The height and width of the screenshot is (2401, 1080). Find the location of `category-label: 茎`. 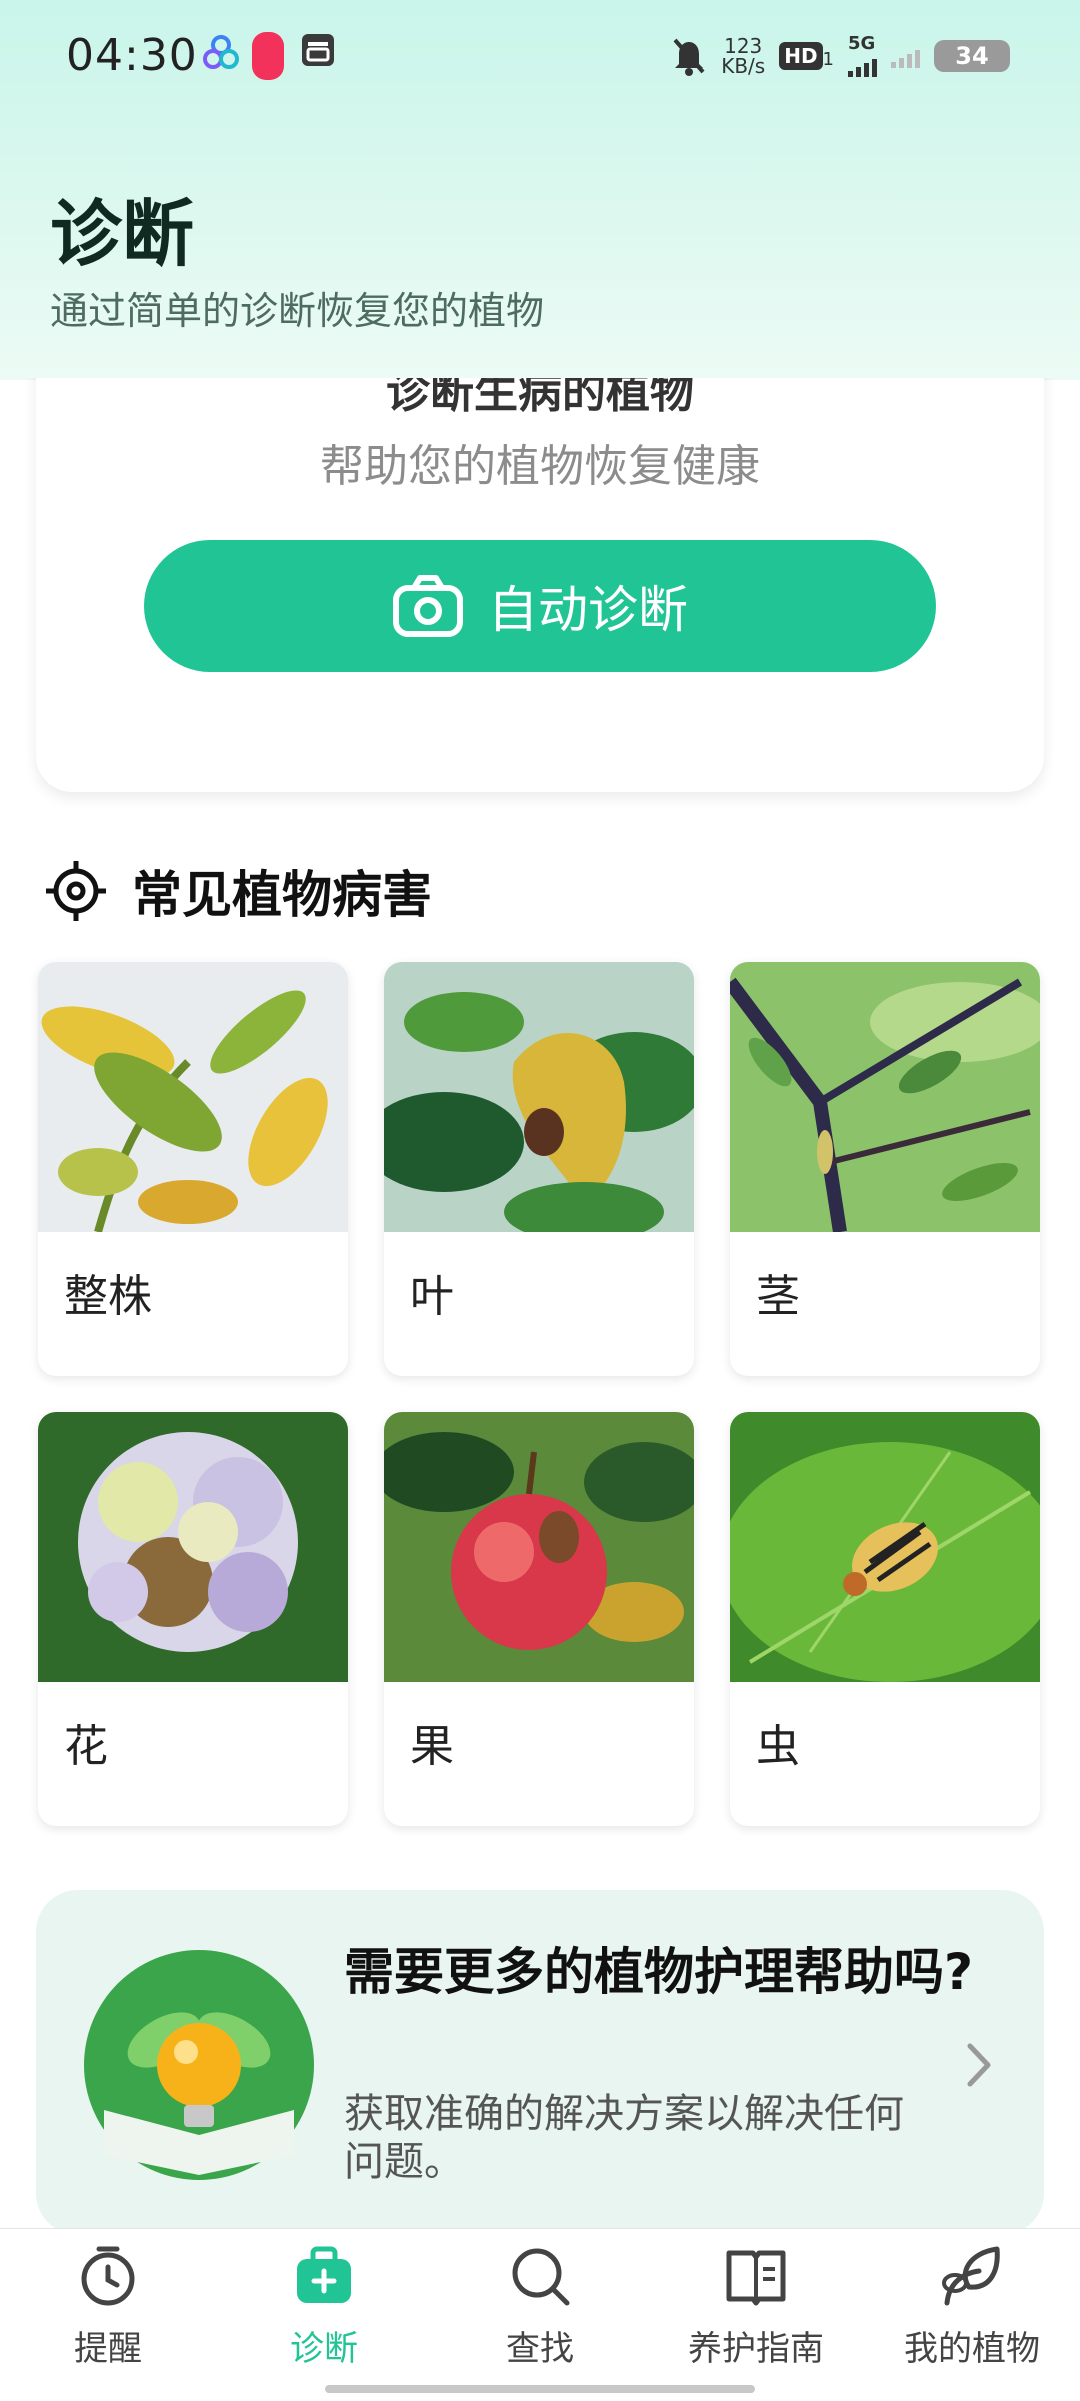

category-label: 茎 is located at coordinates (778, 1296).